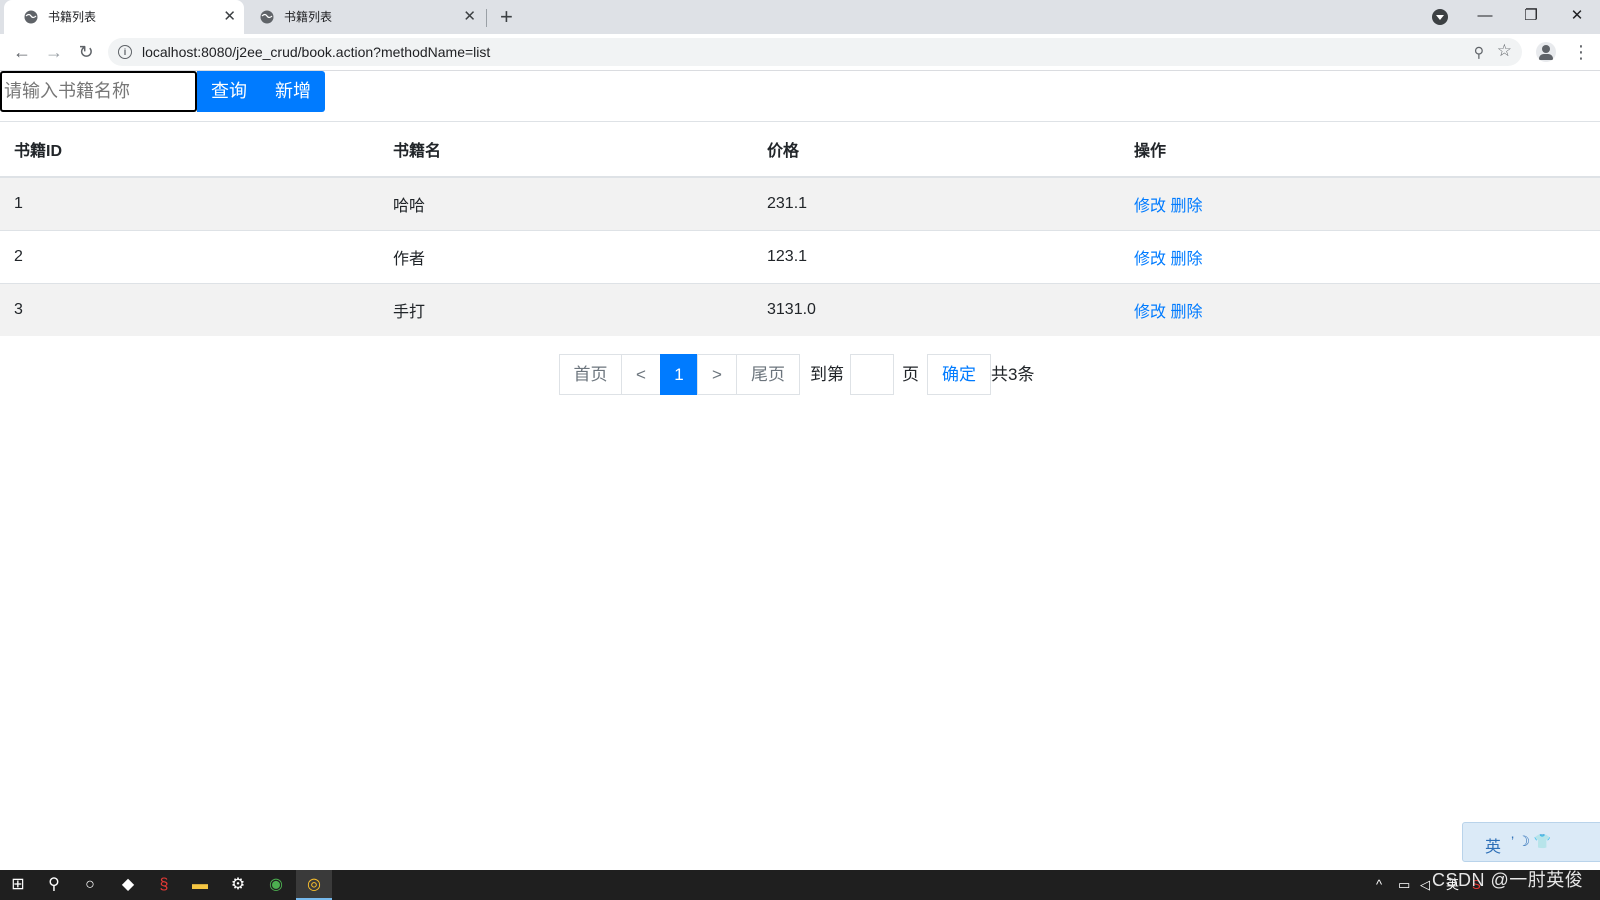 The height and width of the screenshot is (900, 1600). Describe the element at coordinates (936, 149) in the screenshot. I see `column-header-price: 价格` at that location.